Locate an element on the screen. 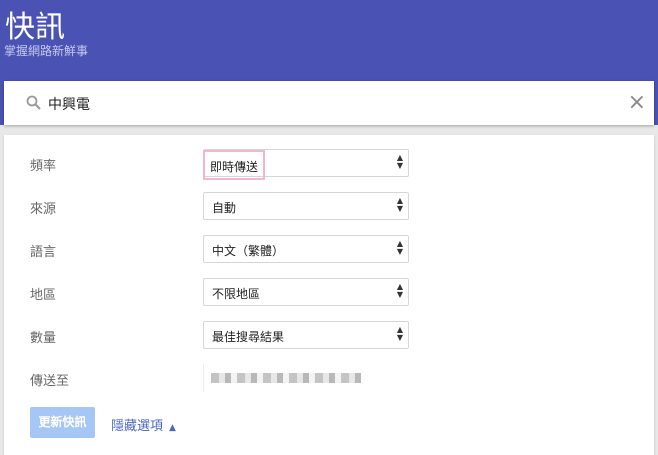 The height and width of the screenshot is (455, 658). search-input: 中興電 is located at coordinates (69, 104).